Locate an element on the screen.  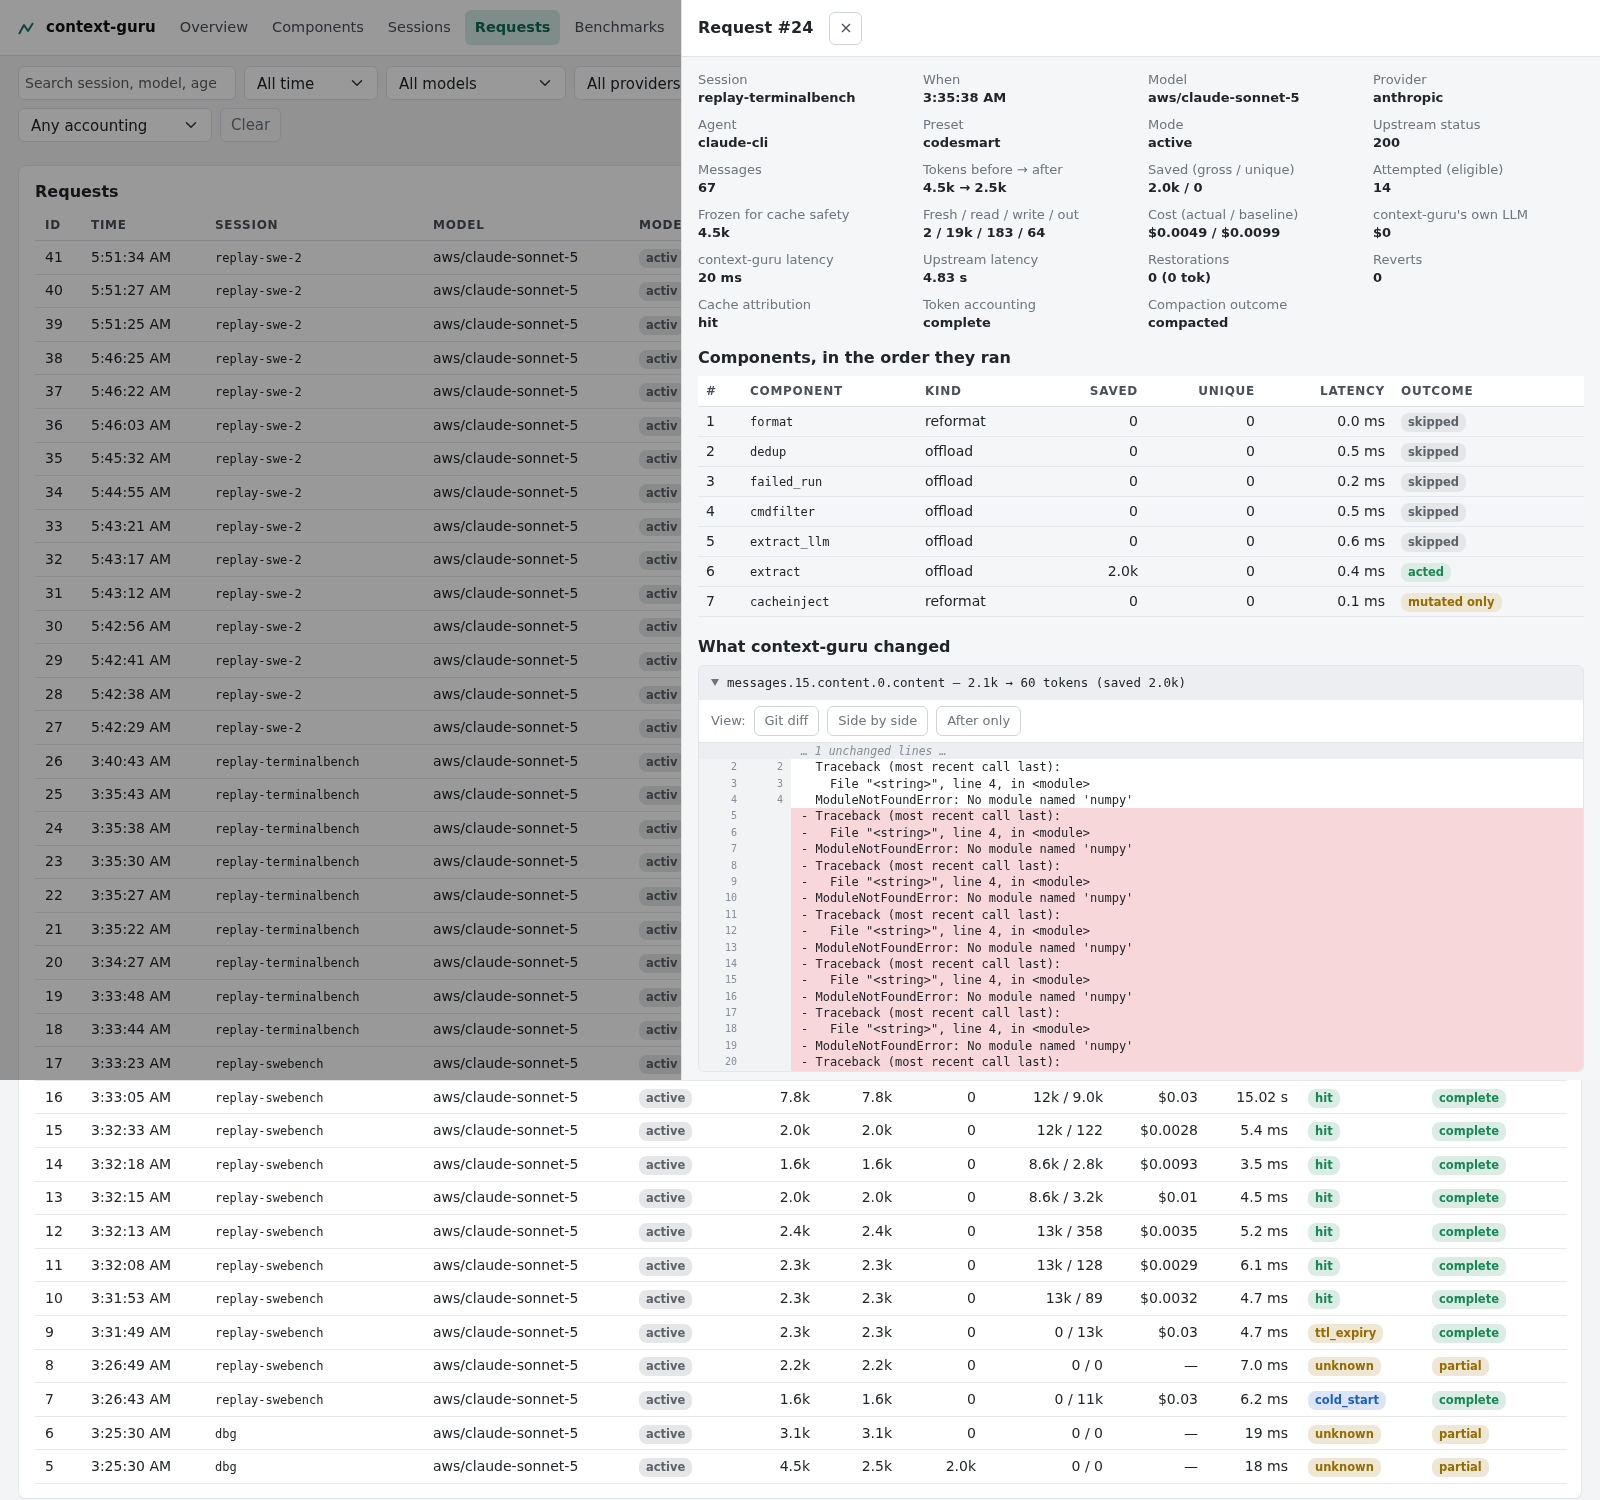
search-field: Search session, model, age is located at coordinates (127, 83).